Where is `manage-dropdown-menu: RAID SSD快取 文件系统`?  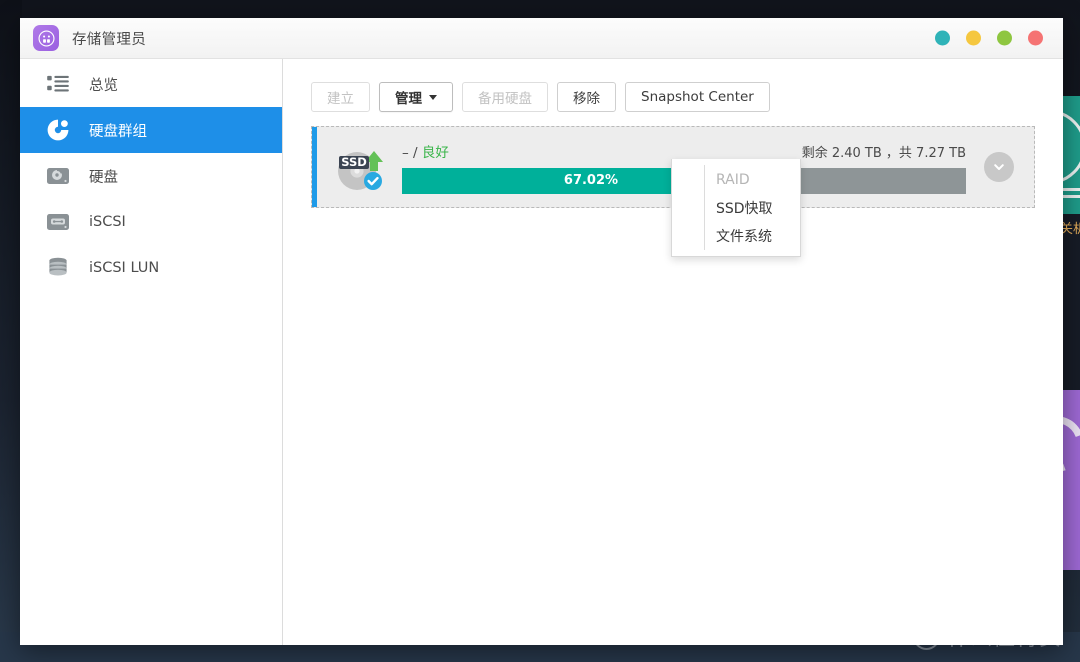 manage-dropdown-menu: RAID SSD快取 文件系统 is located at coordinates (736, 208).